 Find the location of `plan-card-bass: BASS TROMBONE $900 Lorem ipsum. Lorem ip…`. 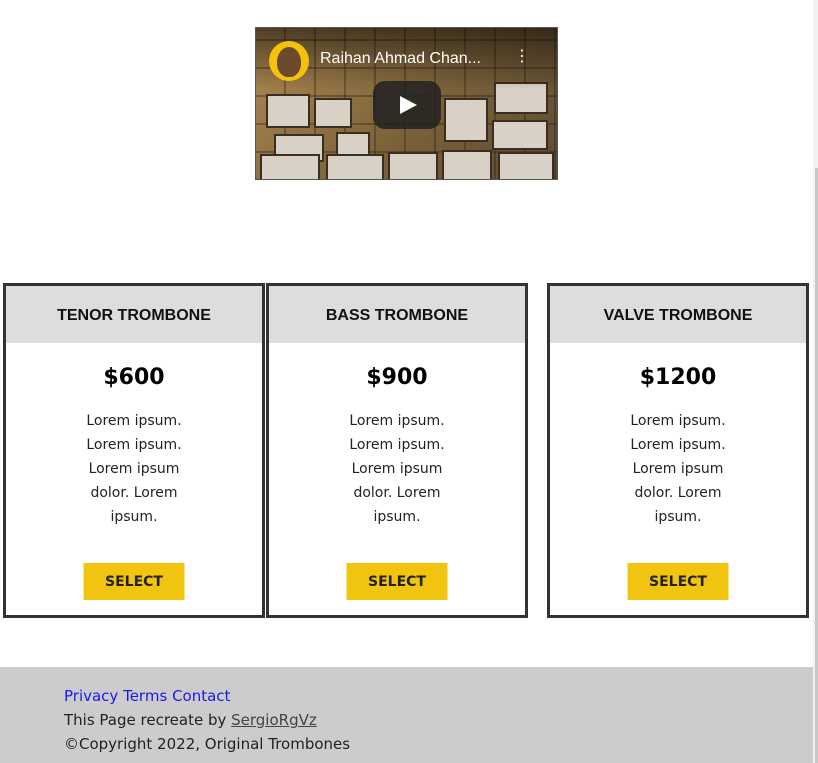

plan-card-bass: BASS TROMBONE $900 Lorem ipsum. Lorem ip… is located at coordinates (397, 450).